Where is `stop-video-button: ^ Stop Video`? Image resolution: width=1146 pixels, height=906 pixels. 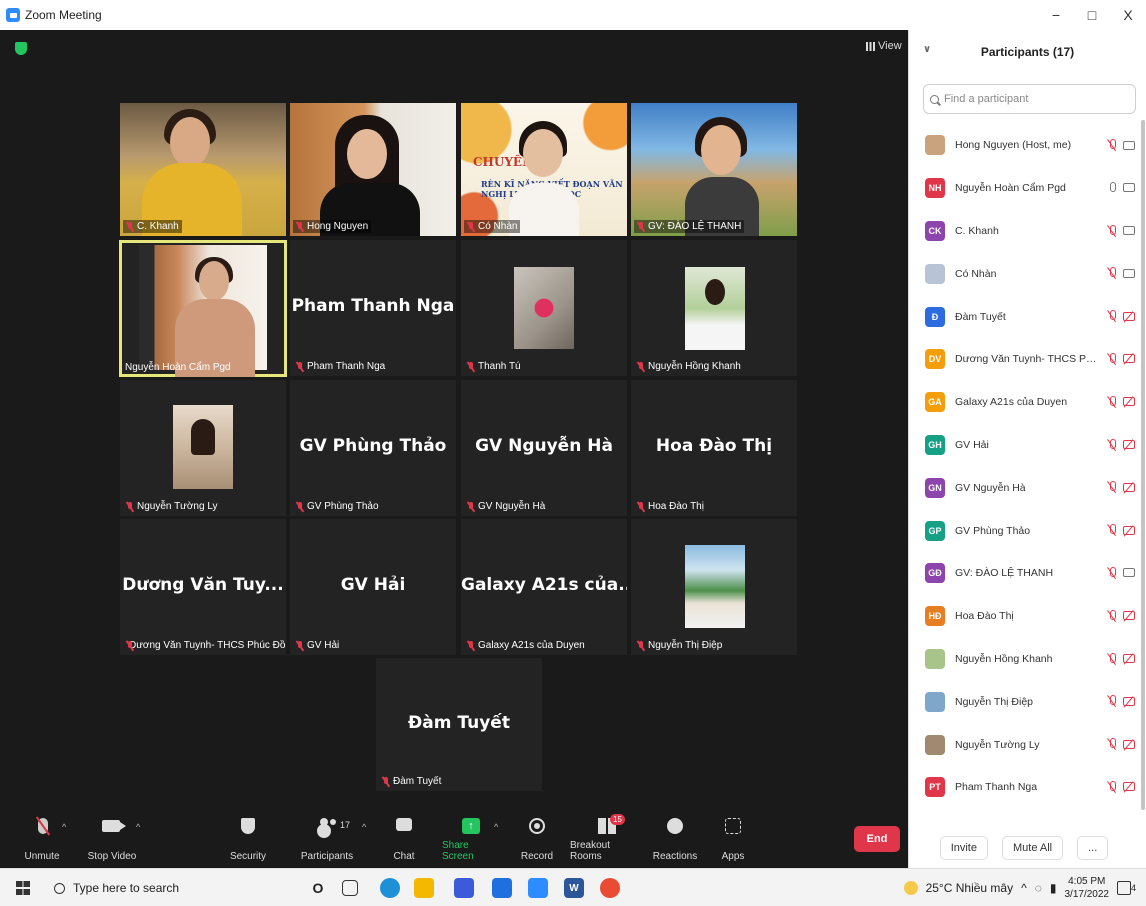 stop-video-button: ^ Stop Video is located at coordinates (112, 840).